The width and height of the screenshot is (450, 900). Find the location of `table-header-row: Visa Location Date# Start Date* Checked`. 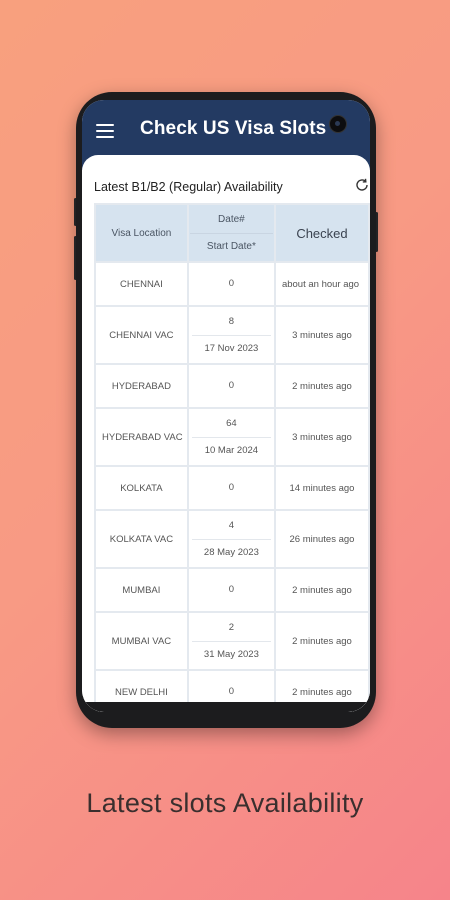

table-header-row: Visa Location Date# Start Date* Checked is located at coordinates (232, 233).